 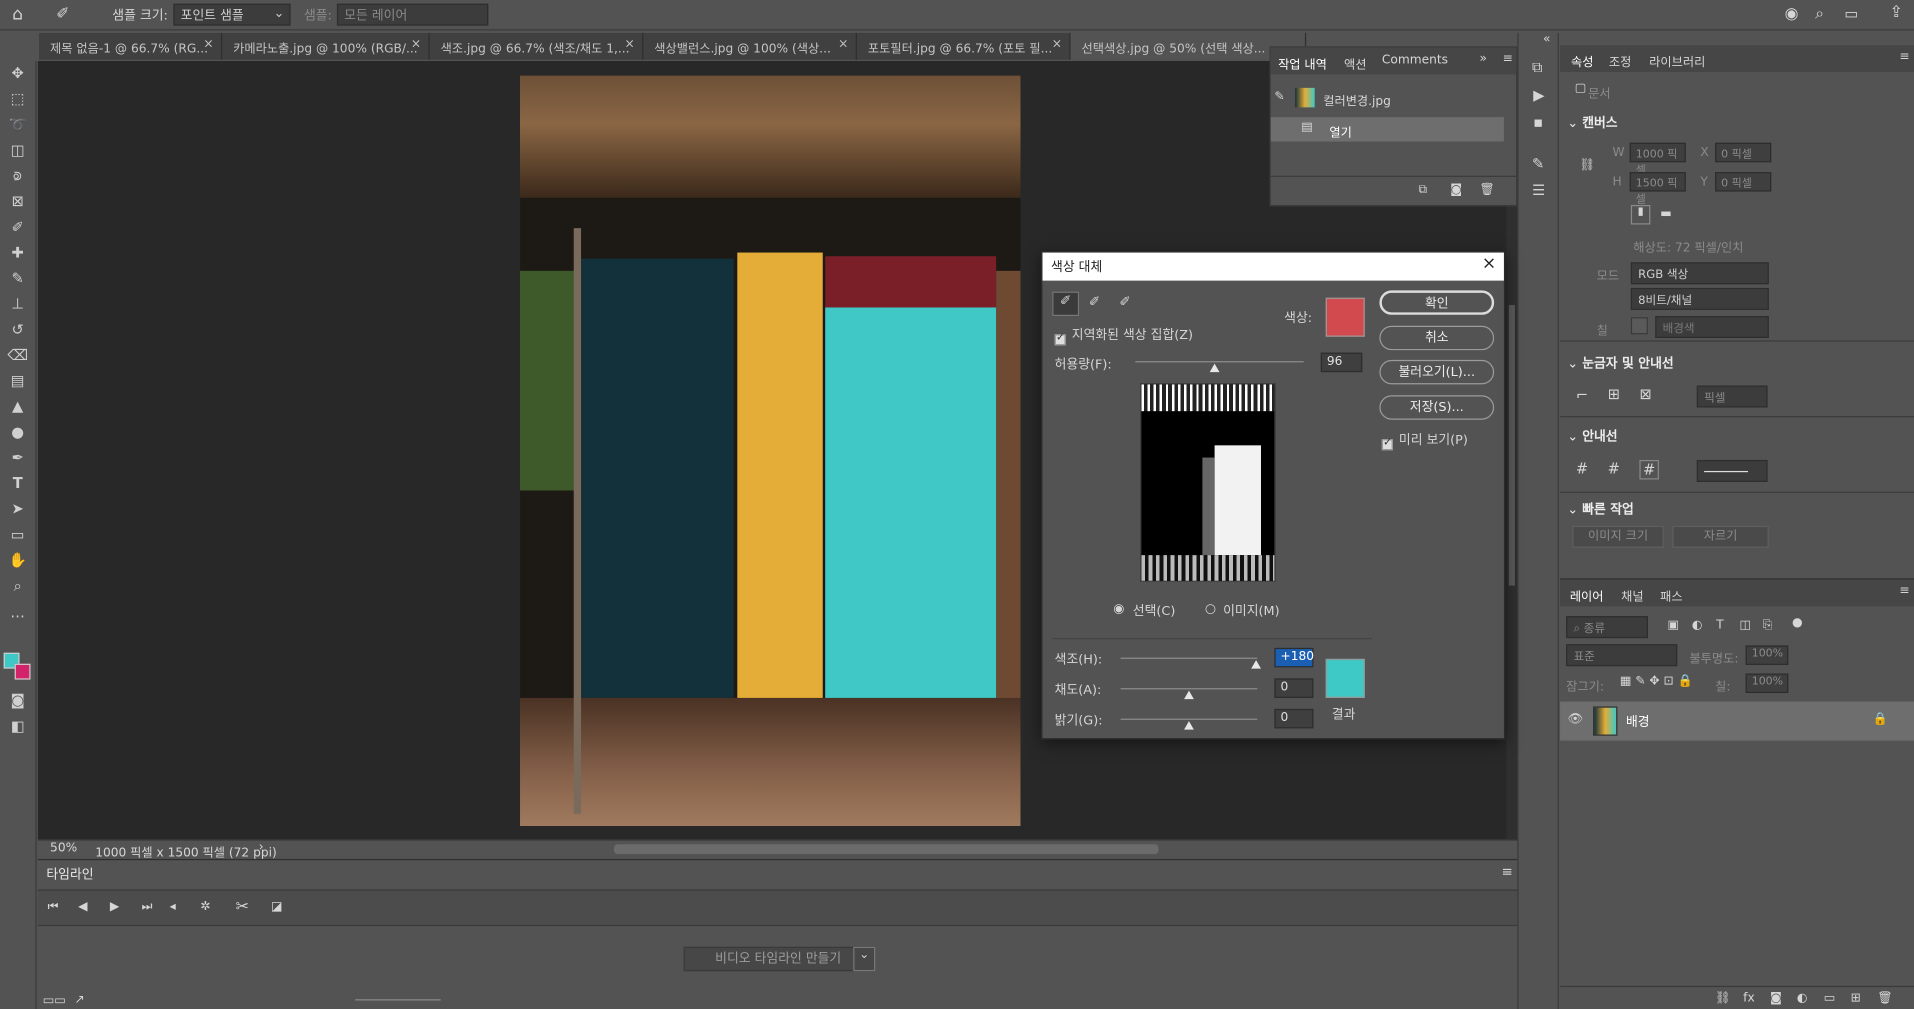 I want to click on ok-button: 확인, so click(x=1437, y=302).